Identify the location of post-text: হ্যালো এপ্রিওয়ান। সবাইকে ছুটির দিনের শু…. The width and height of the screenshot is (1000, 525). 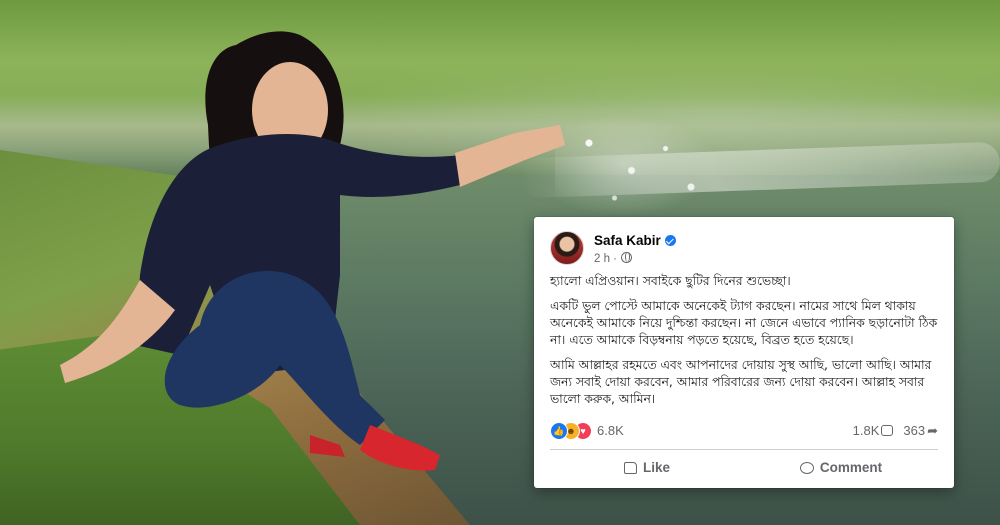
(746, 344).